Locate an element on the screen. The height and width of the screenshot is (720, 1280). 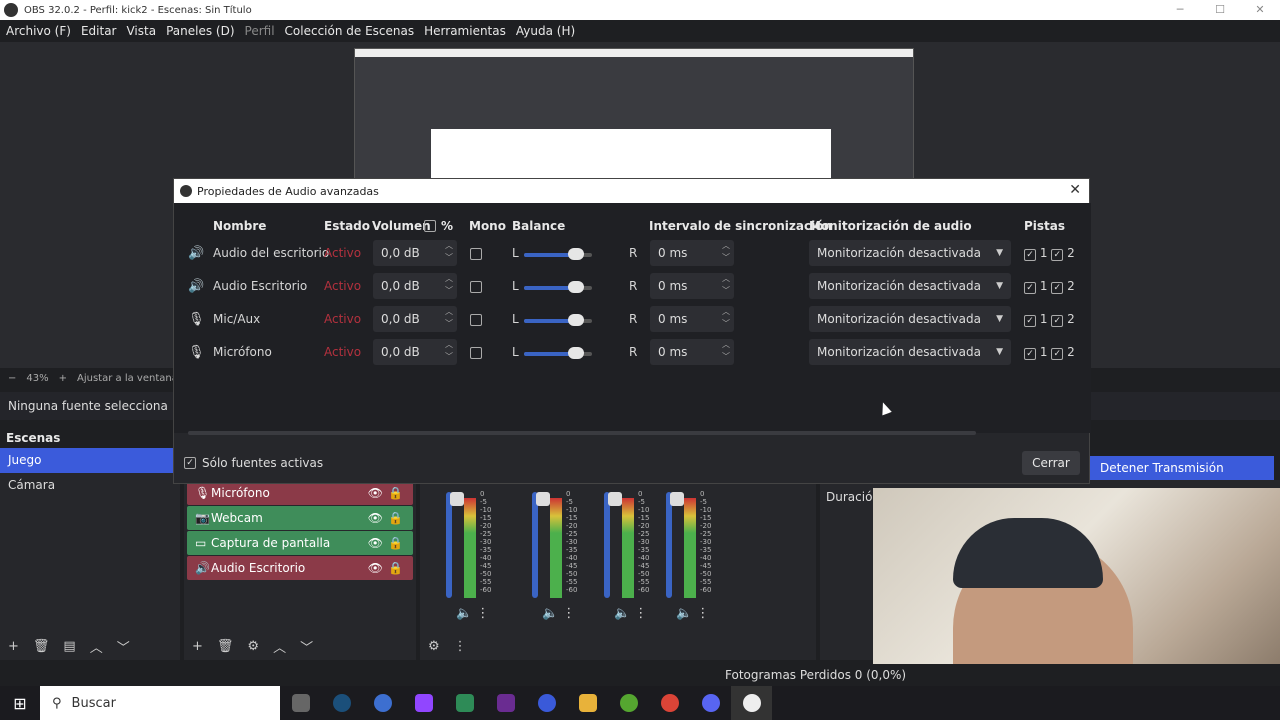
menu-editar: Editar is located at coordinates (99, 31).